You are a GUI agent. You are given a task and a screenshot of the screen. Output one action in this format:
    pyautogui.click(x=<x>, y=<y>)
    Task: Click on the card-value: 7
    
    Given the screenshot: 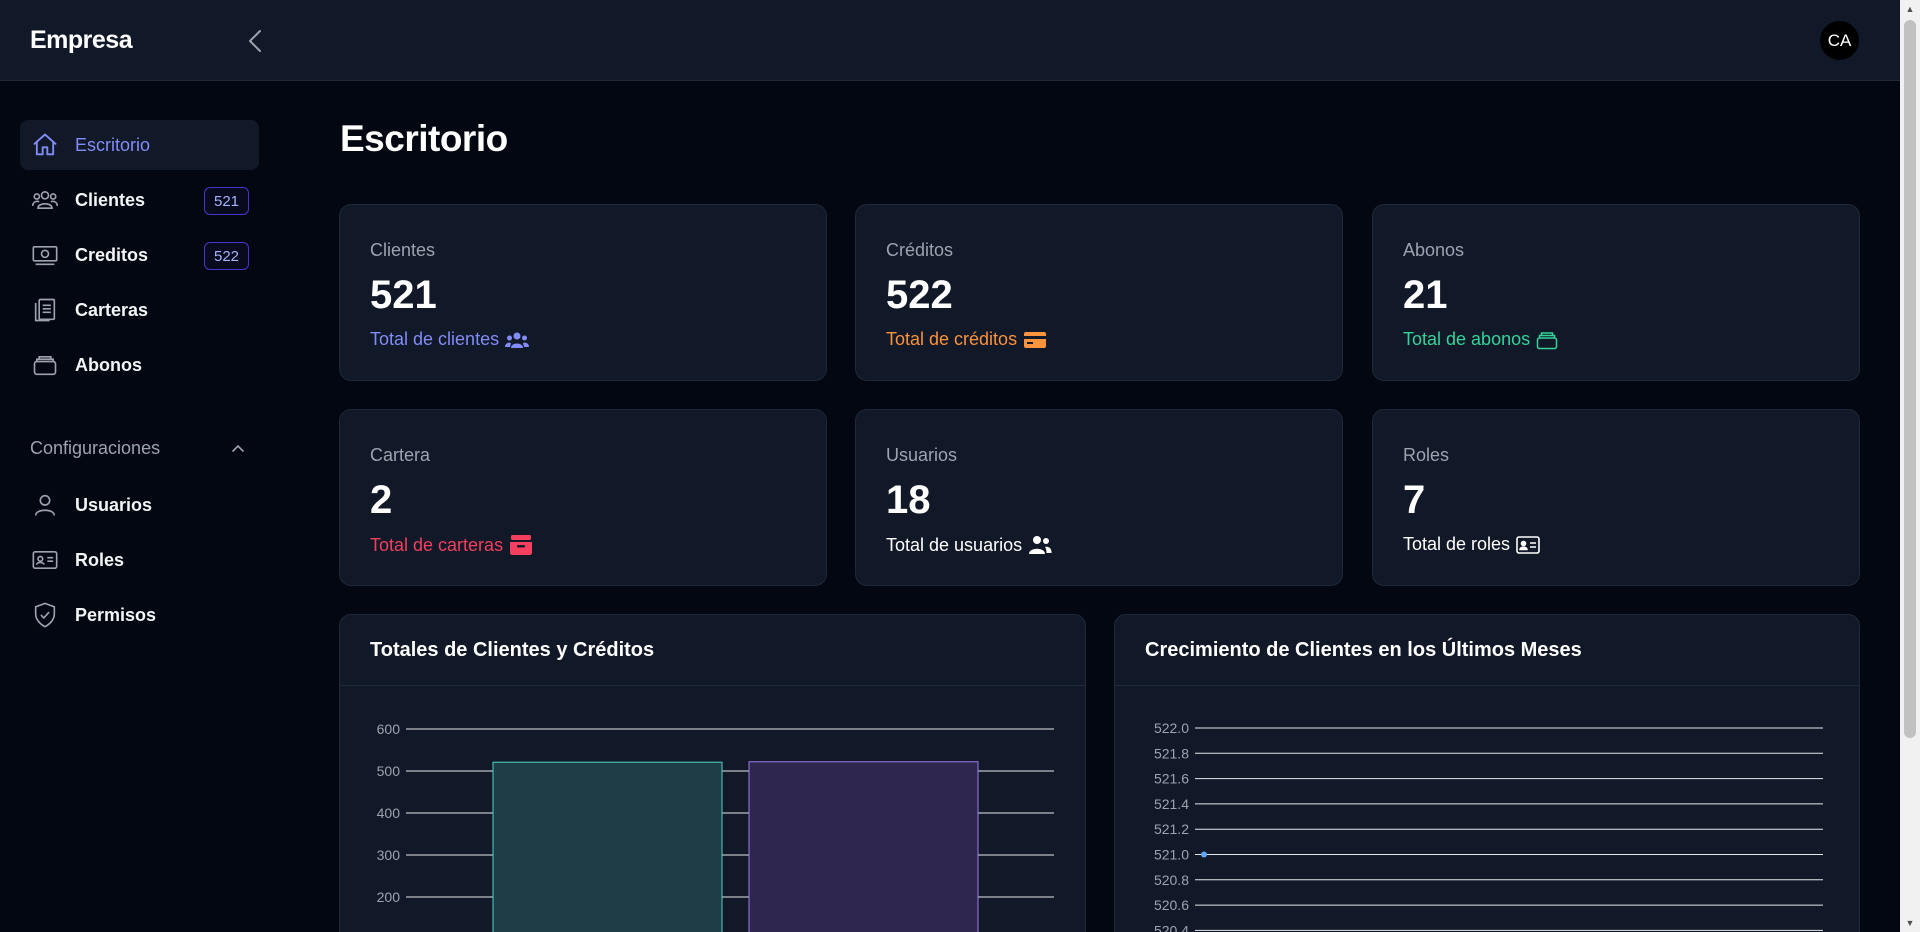 What is the action you would take?
    pyautogui.click(x=1414, y=500)
    